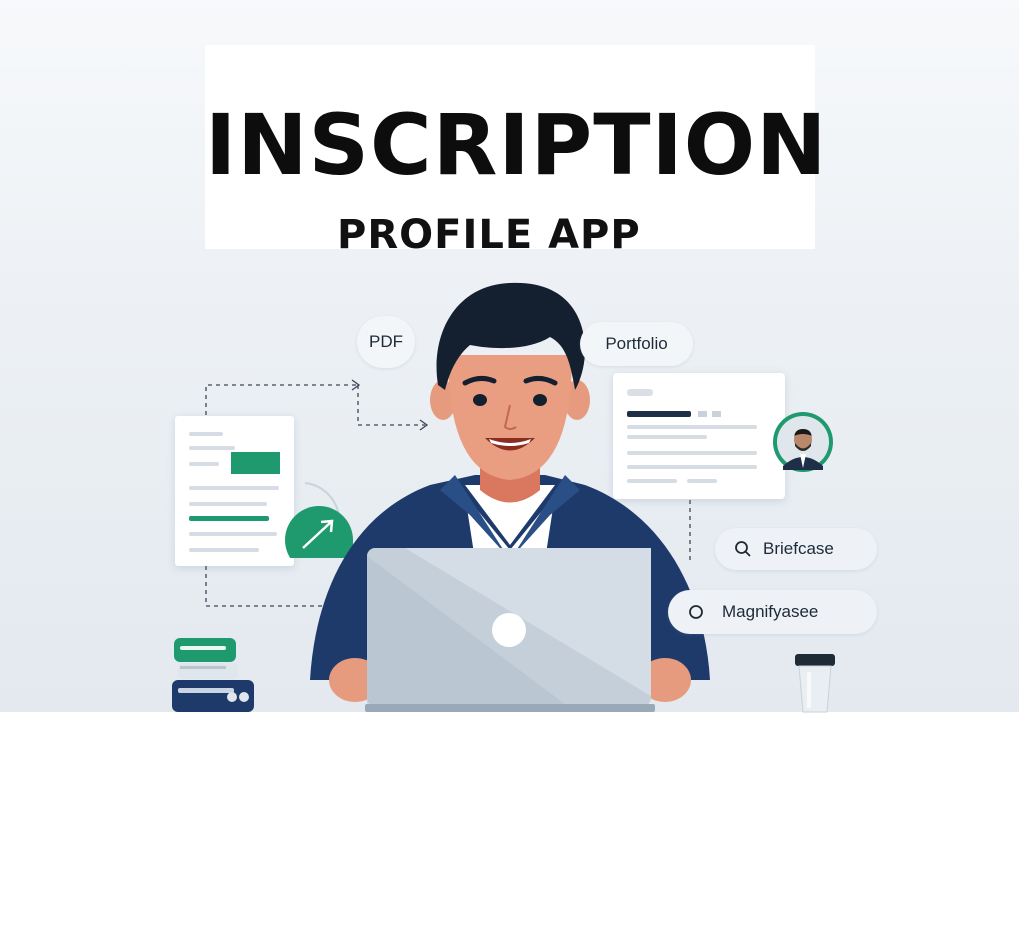 The image size is (1019, 933). I want to click on briefcase-tag: Briefcase, so click(796, 549).